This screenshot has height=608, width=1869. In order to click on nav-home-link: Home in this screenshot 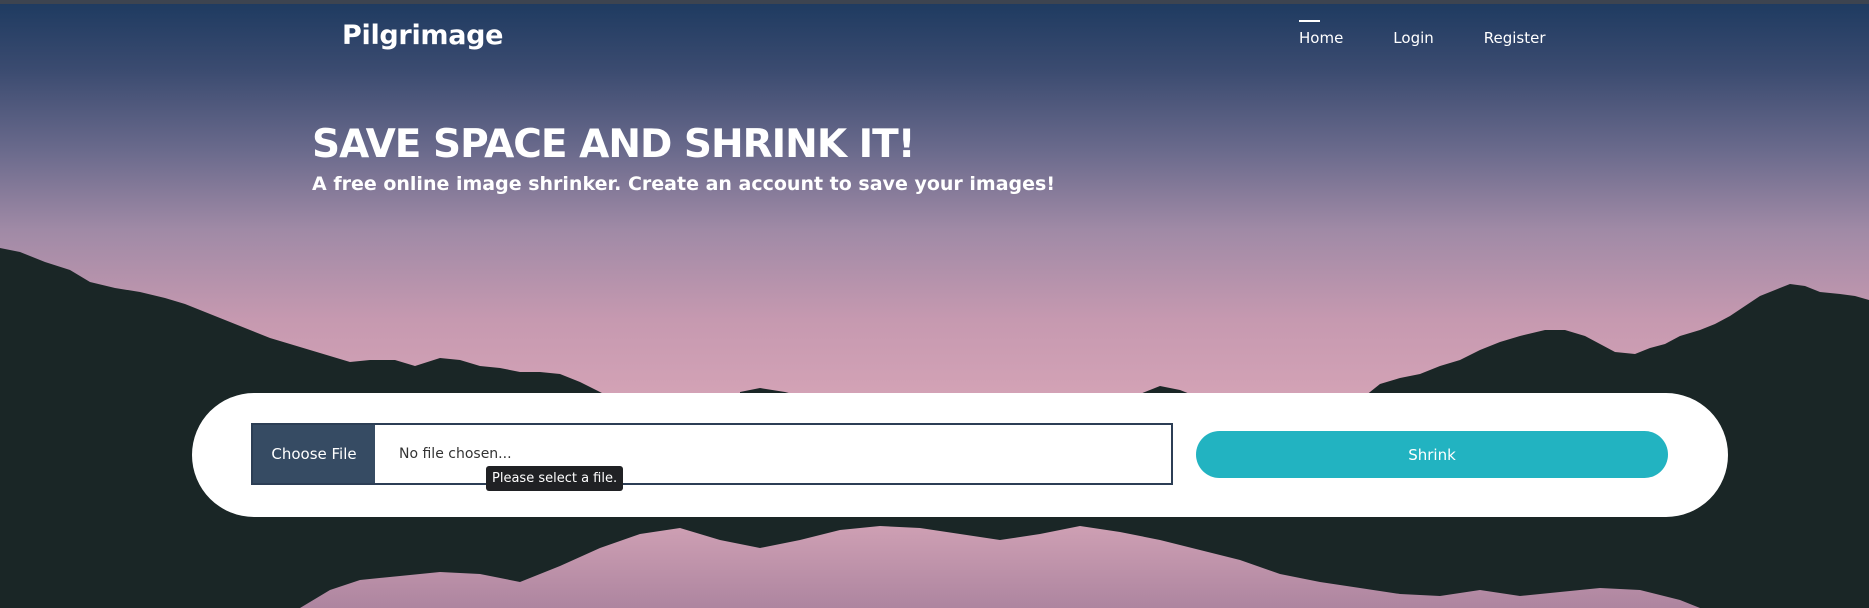, I will do `click(1321, 33)`.